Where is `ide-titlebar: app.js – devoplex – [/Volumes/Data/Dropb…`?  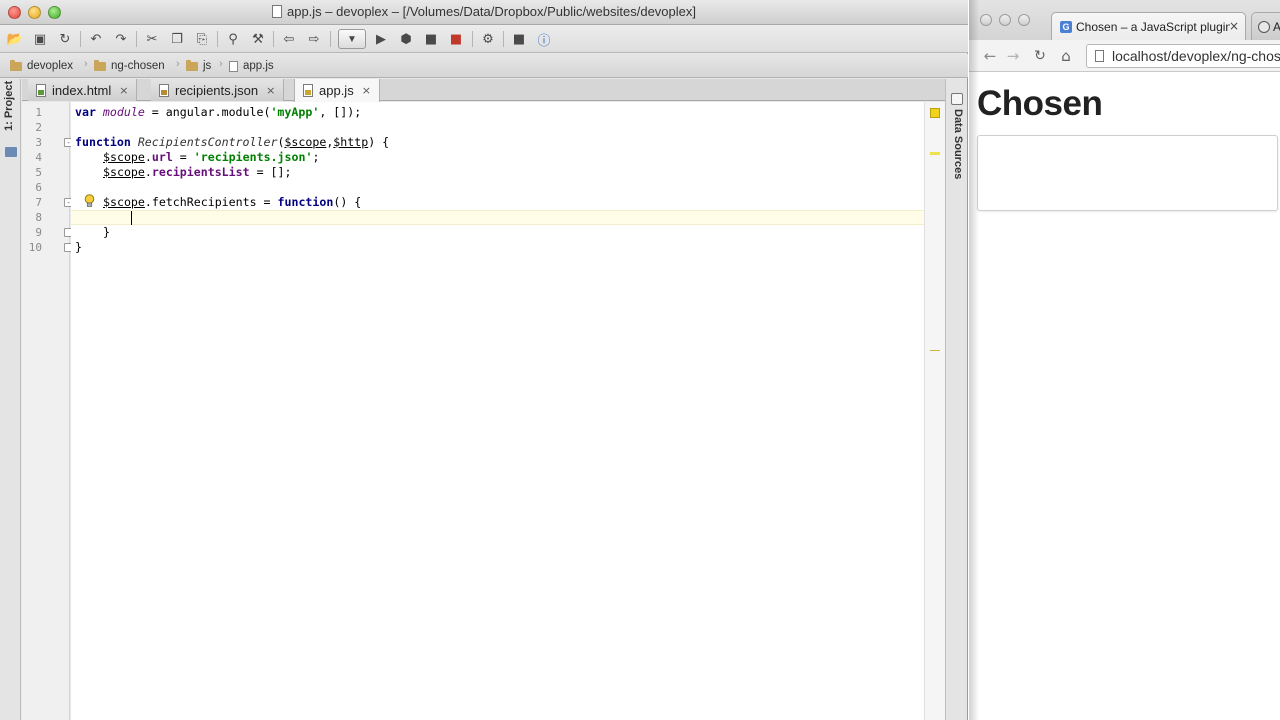 ide-titlebar: app.js – devoplex – [/Volumes/Data/Dropb… is located at coordinates (484, 12).